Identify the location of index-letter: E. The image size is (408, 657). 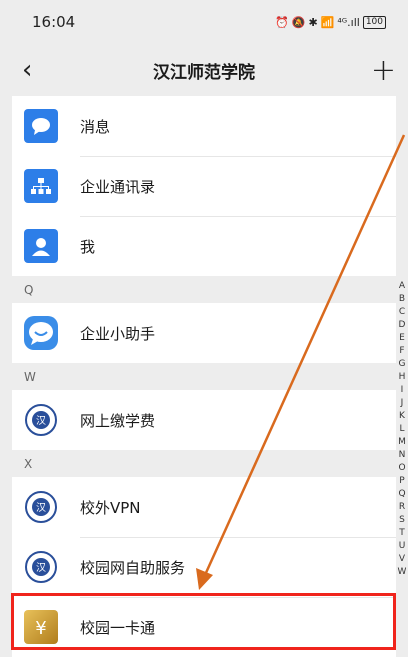
(402, 338).